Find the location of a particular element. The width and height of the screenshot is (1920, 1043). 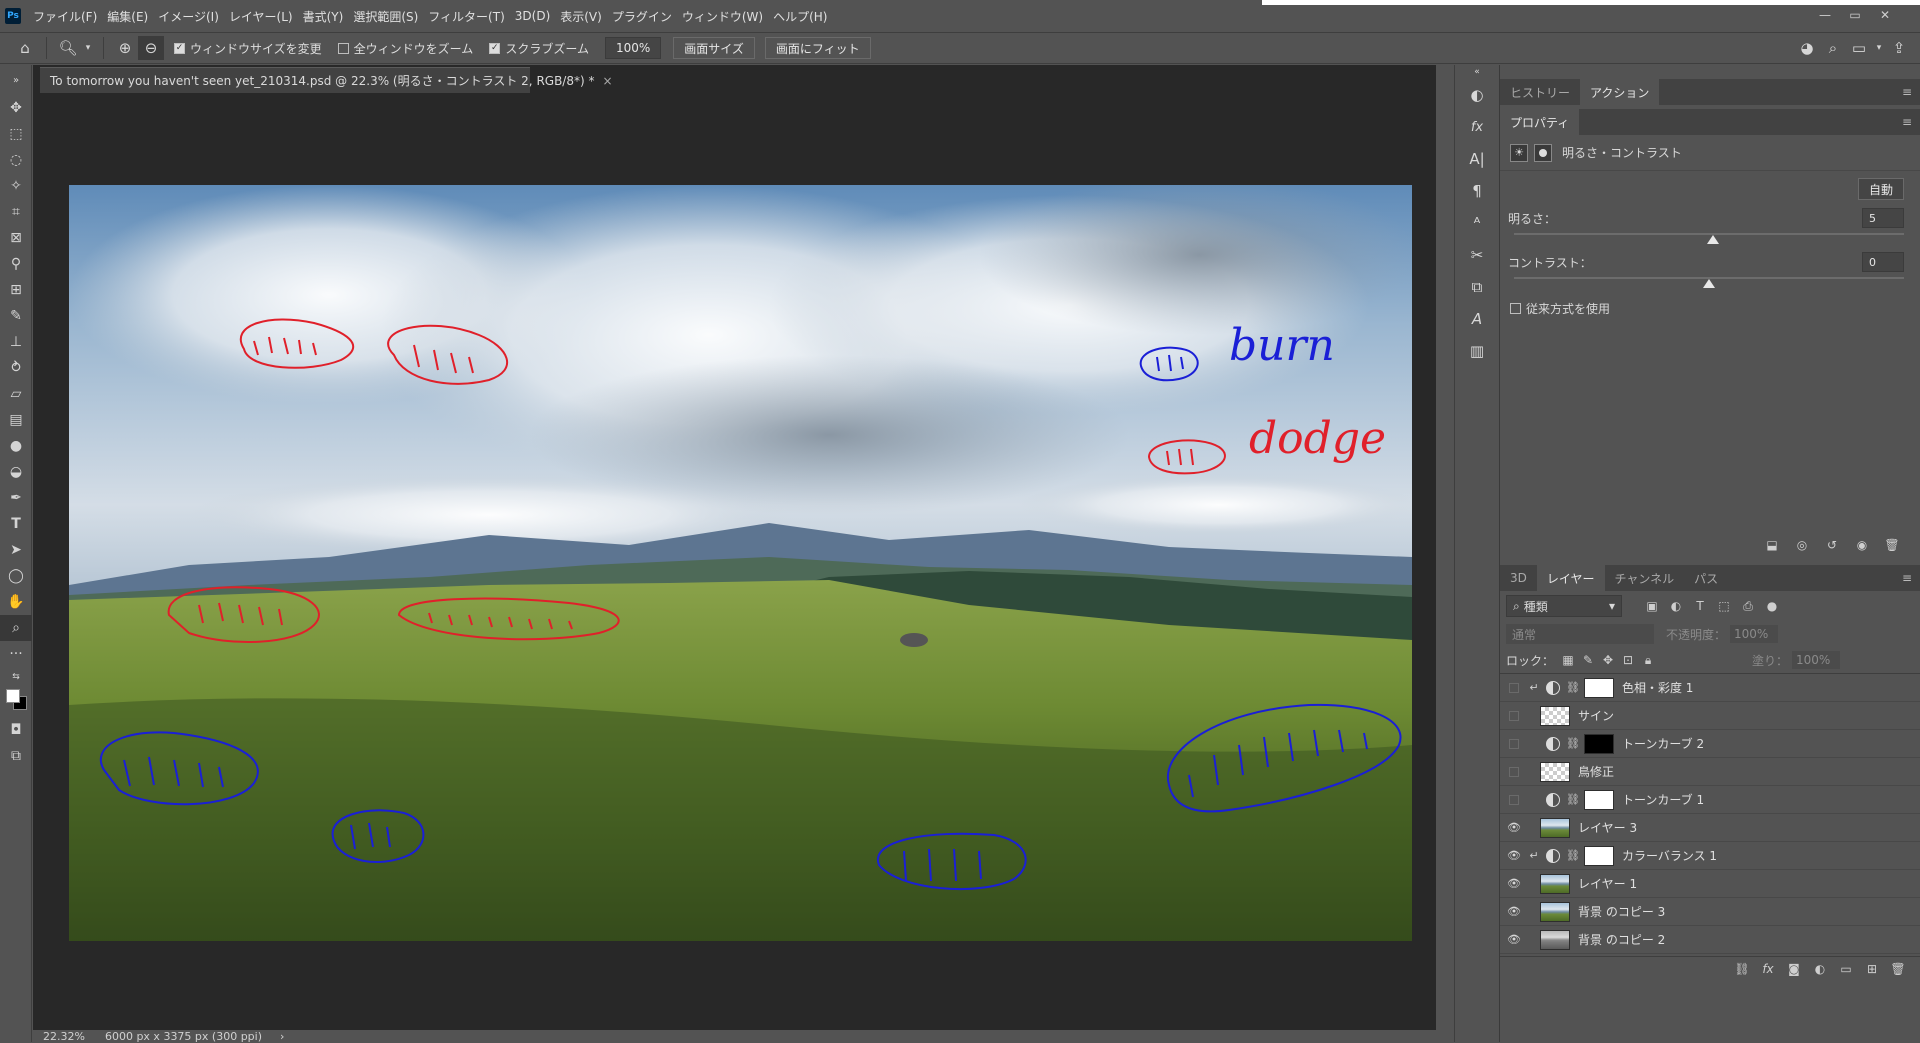

glyphs-icon: ᴬ is located at coordinates (1477, 223).